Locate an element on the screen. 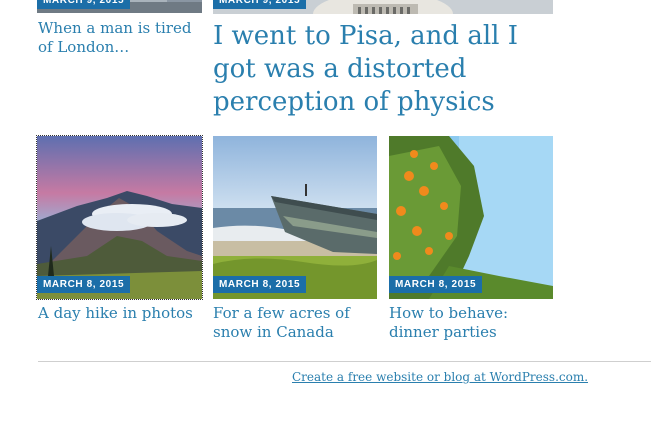 This screenshot has width=651, height=422. post-title-dinner-parties: How to behave: dinner parties is located at coordinates (459, 323).